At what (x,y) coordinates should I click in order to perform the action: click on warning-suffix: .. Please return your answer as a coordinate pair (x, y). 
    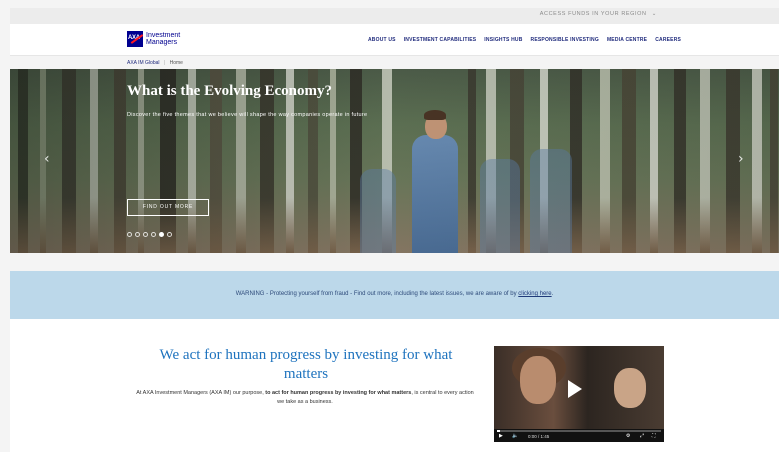
    Looking at the image, I should click on (552, 294).